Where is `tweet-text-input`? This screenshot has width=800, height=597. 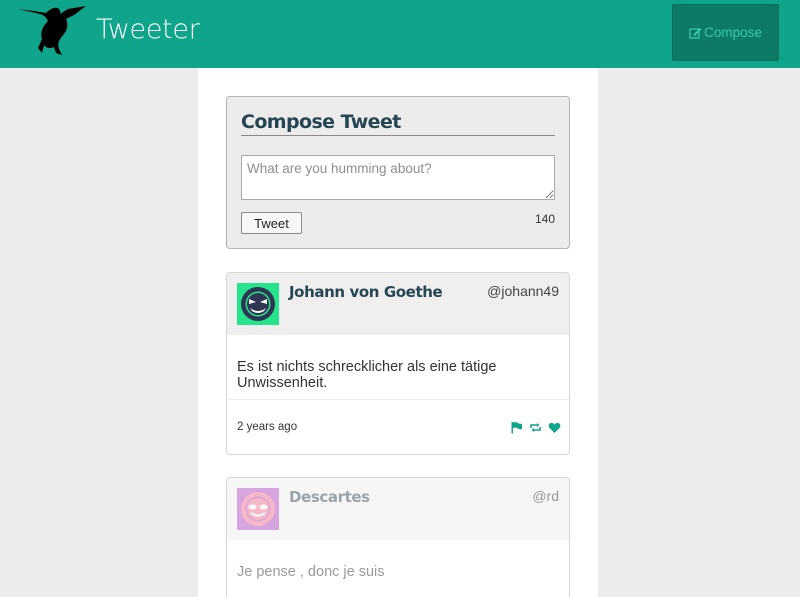
tweet-text-input is located at coordinates (398, 177).